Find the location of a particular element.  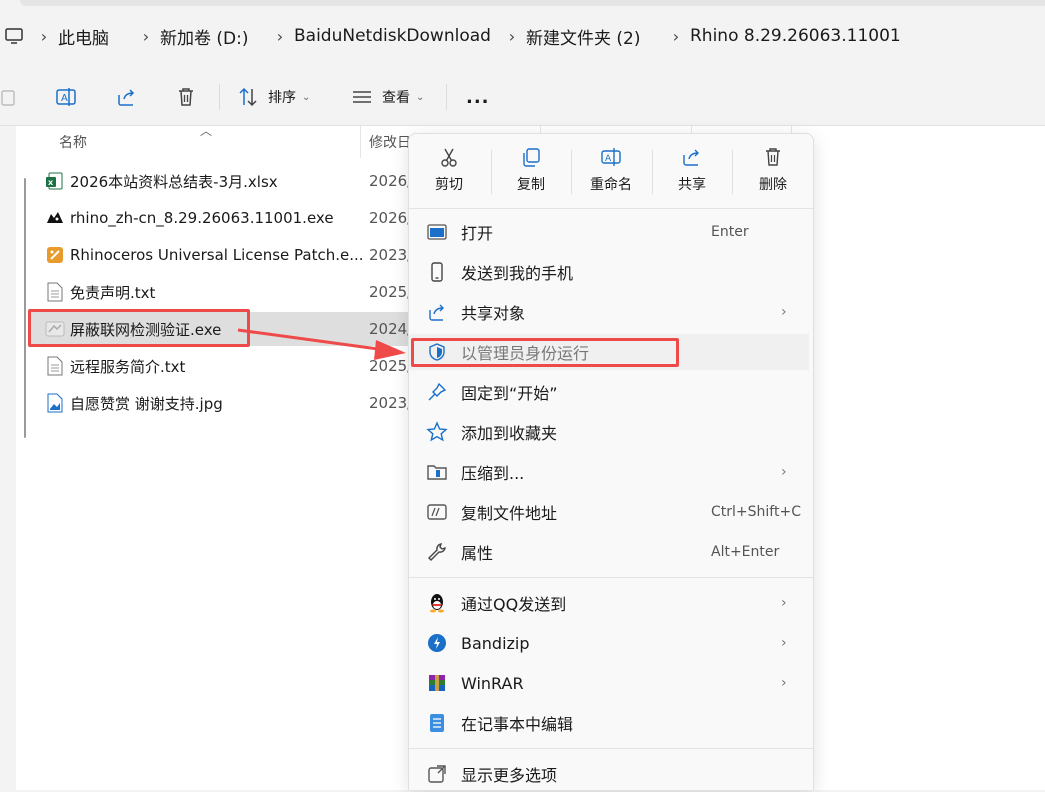

annotation-arrow is located at coordinates (321, 344).